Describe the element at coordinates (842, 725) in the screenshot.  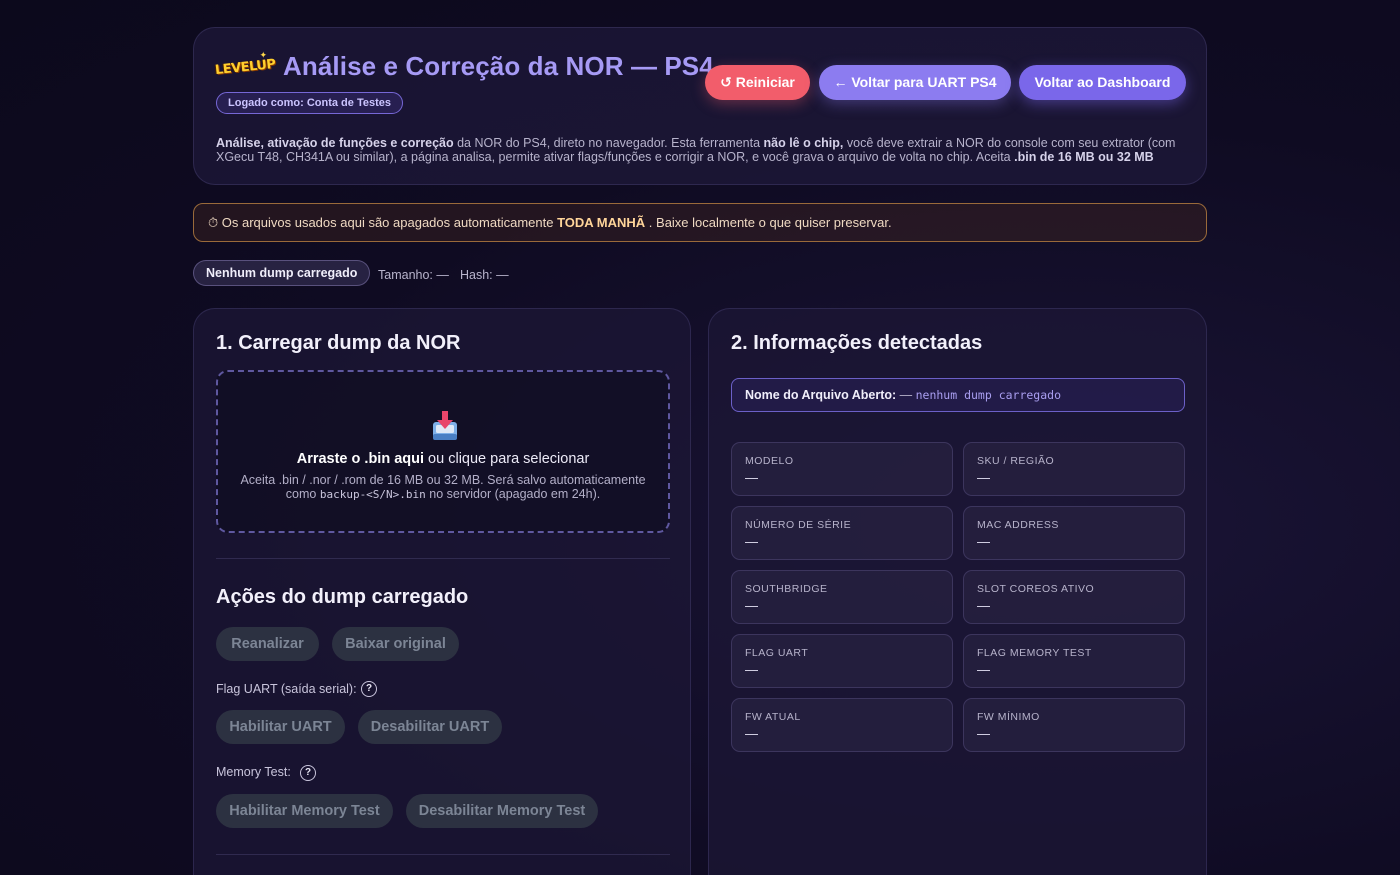
I see `info-field-current-fw: FW ATUAL —` at that location.